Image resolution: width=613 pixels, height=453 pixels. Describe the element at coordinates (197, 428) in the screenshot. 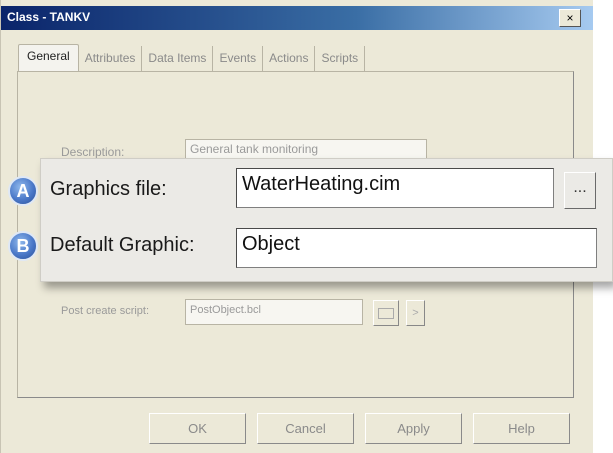

I see `ok-button: OK` at that location.